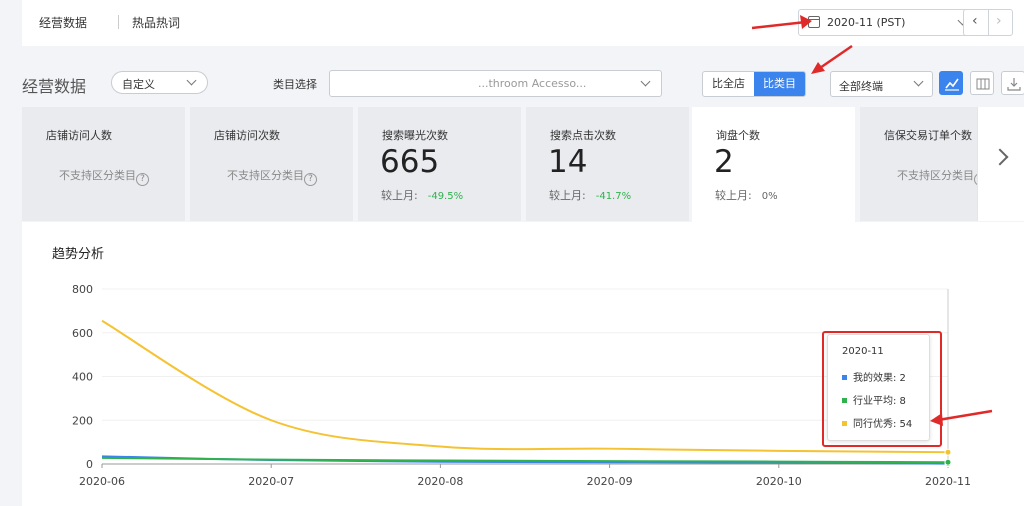 This screenshot has width=1024, height=506. Describe the element at coordinates (834, 58) in the screenshot. I see `arrow-compare` at that location.